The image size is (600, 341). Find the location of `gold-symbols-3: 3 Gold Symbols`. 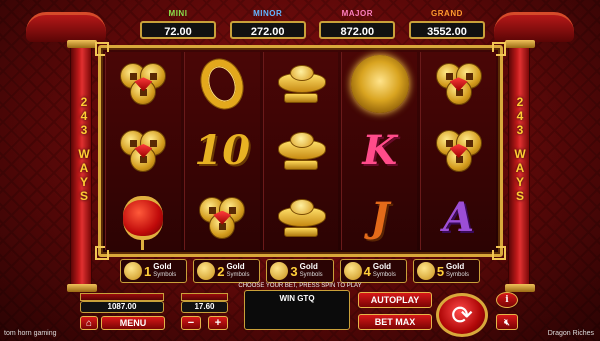

gold-symbols-3: 3 Gold Symbols is located at coordinates (300, 271).